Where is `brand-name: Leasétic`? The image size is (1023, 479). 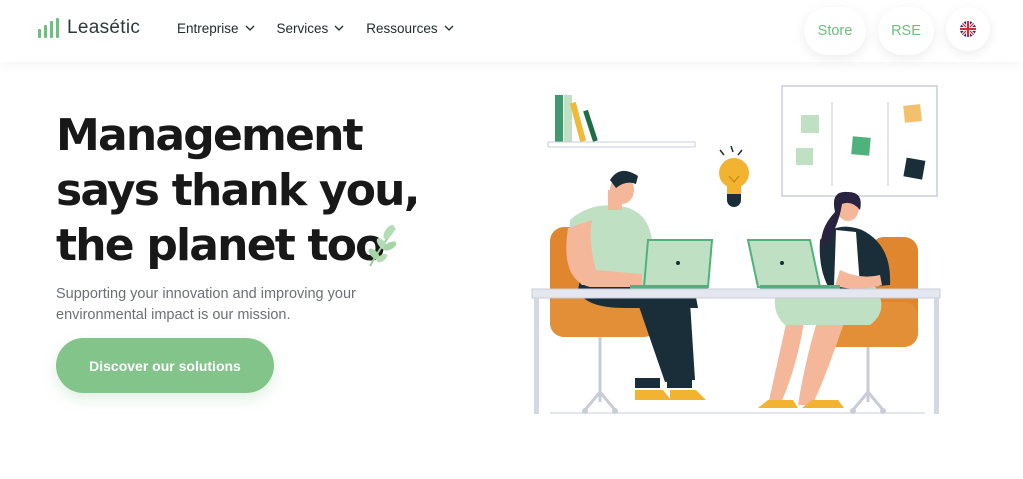 brand-name: Leasétic is located at coordinates (104, 27).